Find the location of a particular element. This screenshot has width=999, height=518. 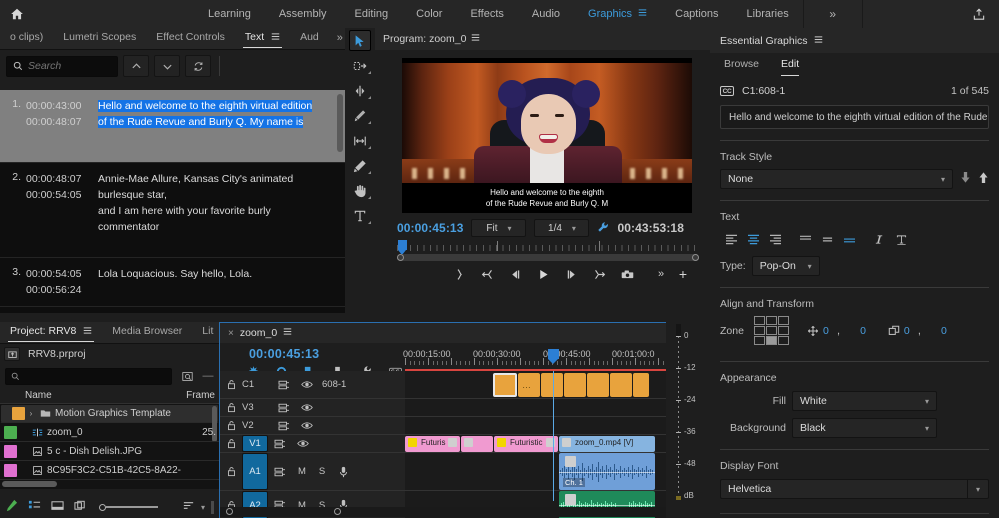

project-search-input is located at coordinates (88, 376).